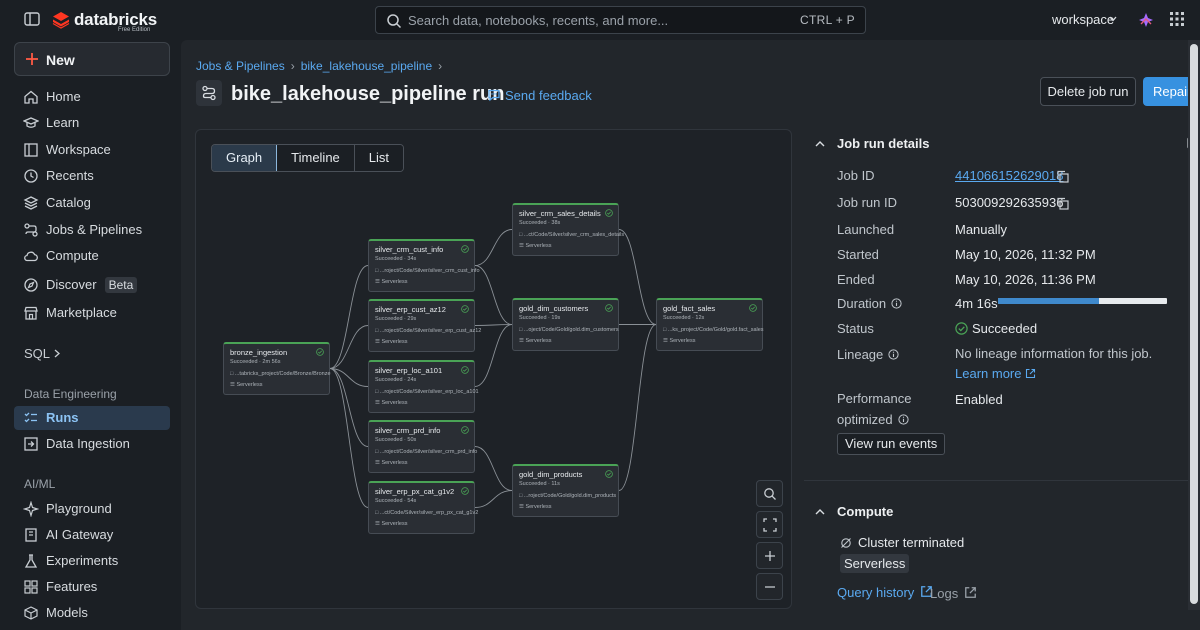 The height and width of the screenshot is (630, 1200). Describe the element at coordinates (366, 66) in the screenshot. I see `breadcrumb-job: bike_lakehouse_pipeline` at that location.